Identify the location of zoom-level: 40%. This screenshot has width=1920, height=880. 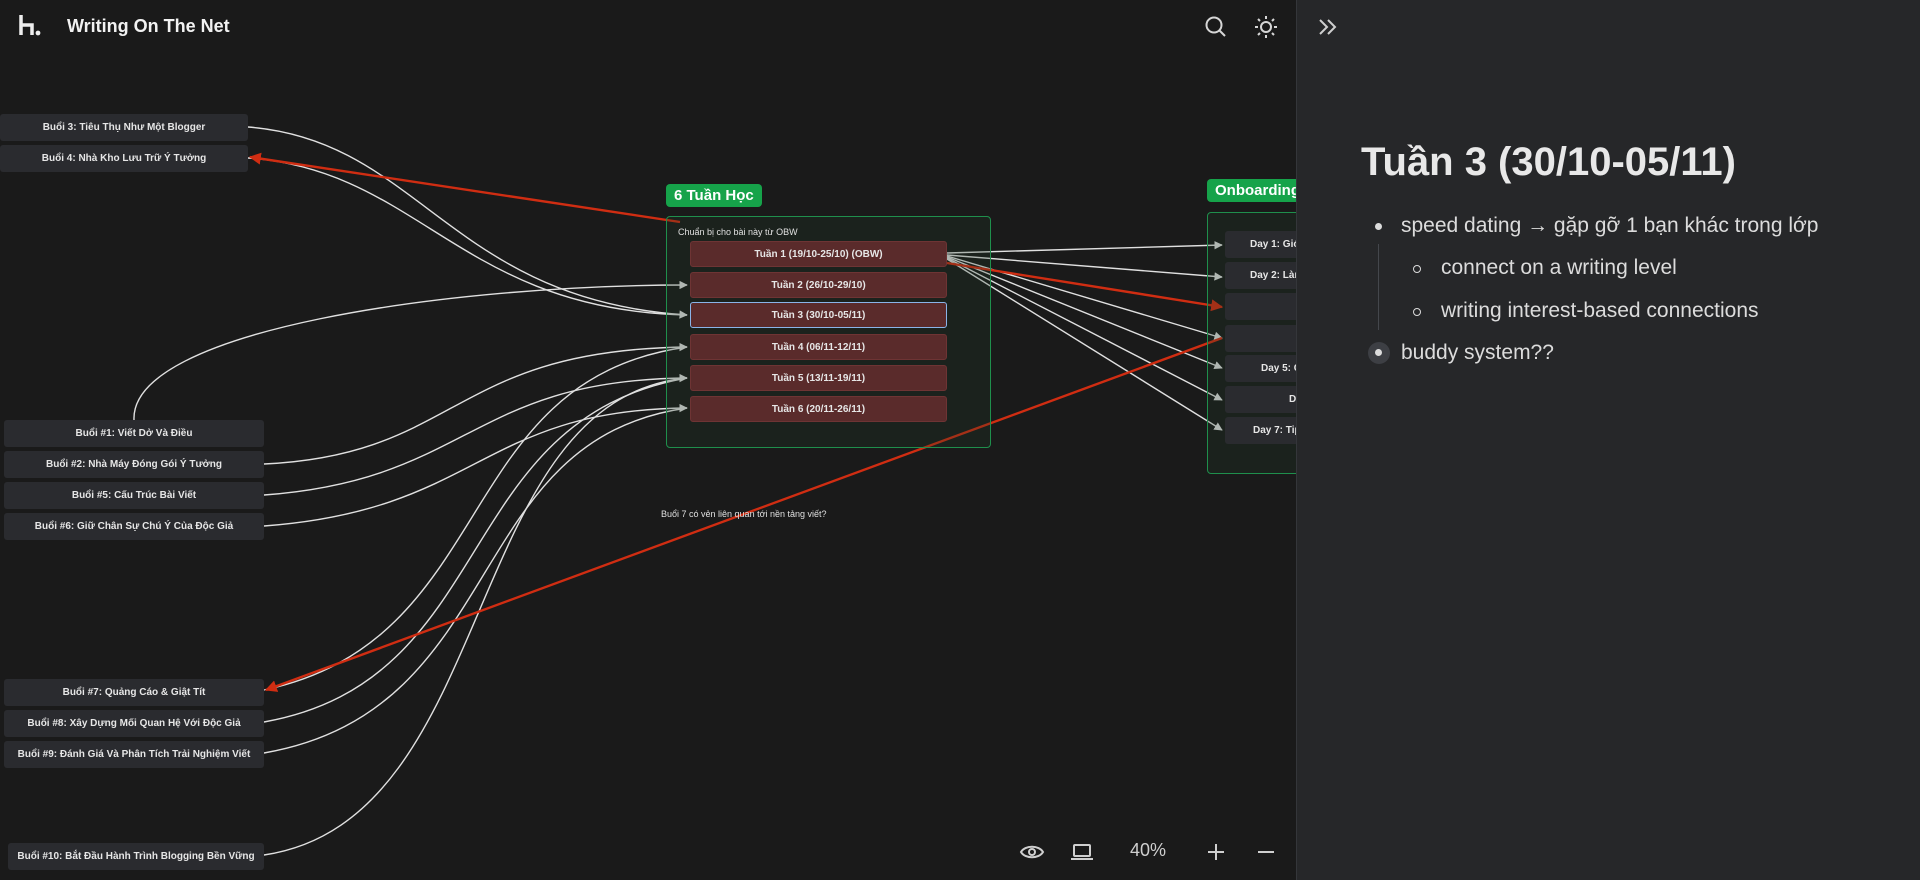
(1148, 850).